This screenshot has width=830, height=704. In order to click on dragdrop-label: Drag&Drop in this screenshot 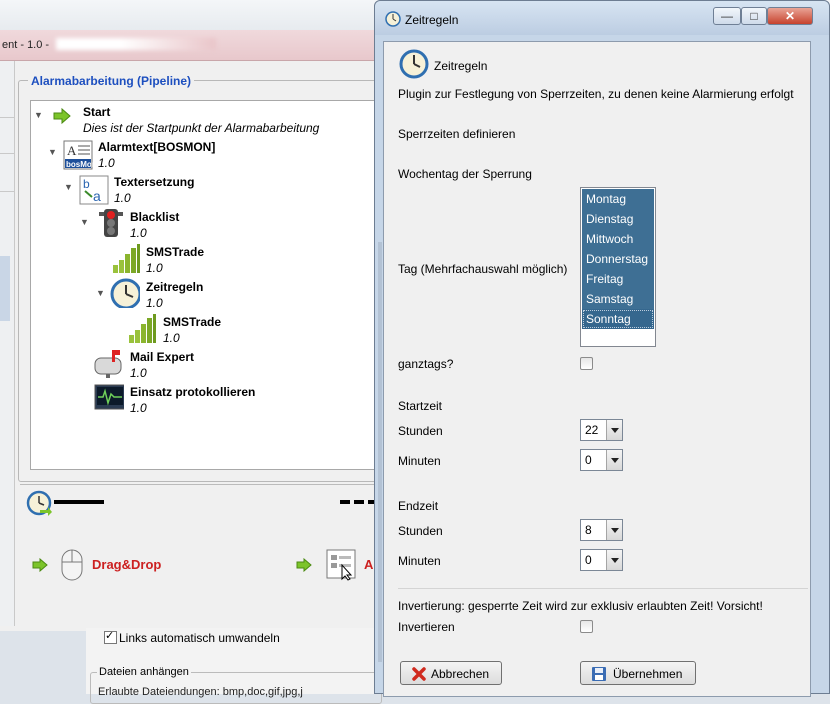, I will do `click(127, 564)`.